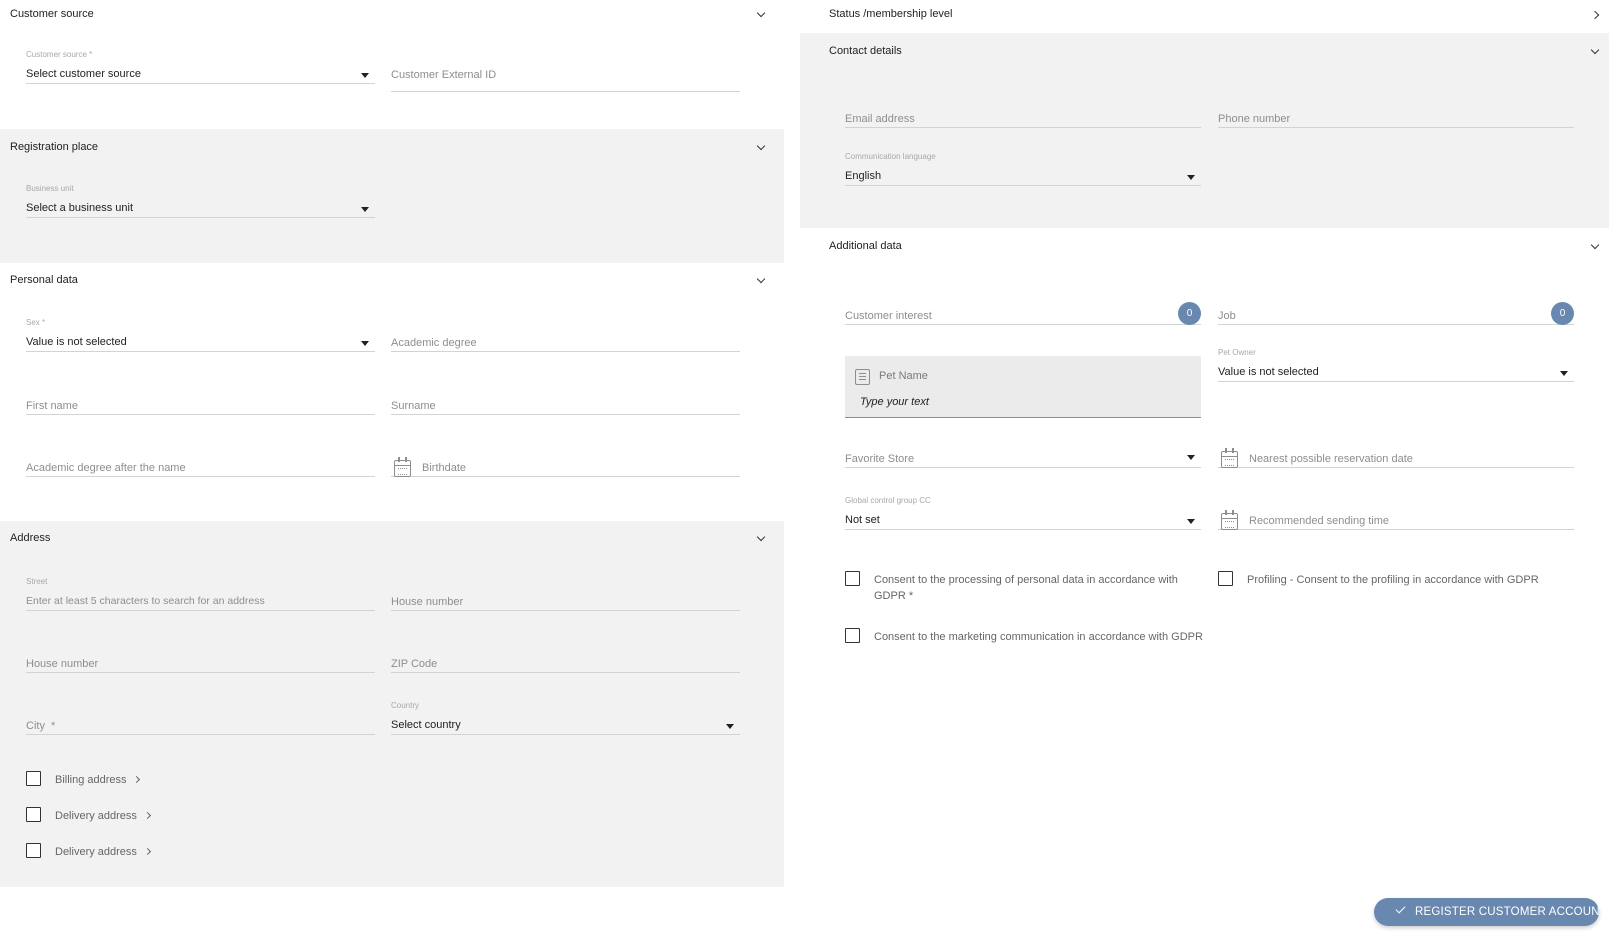 The width and height of the screenshot is (1609, 933). What do you see at coordinates (865, 246) in the screenshot?
I see `section-title-additional-data: Additional data` at bounding box center [865, 246].